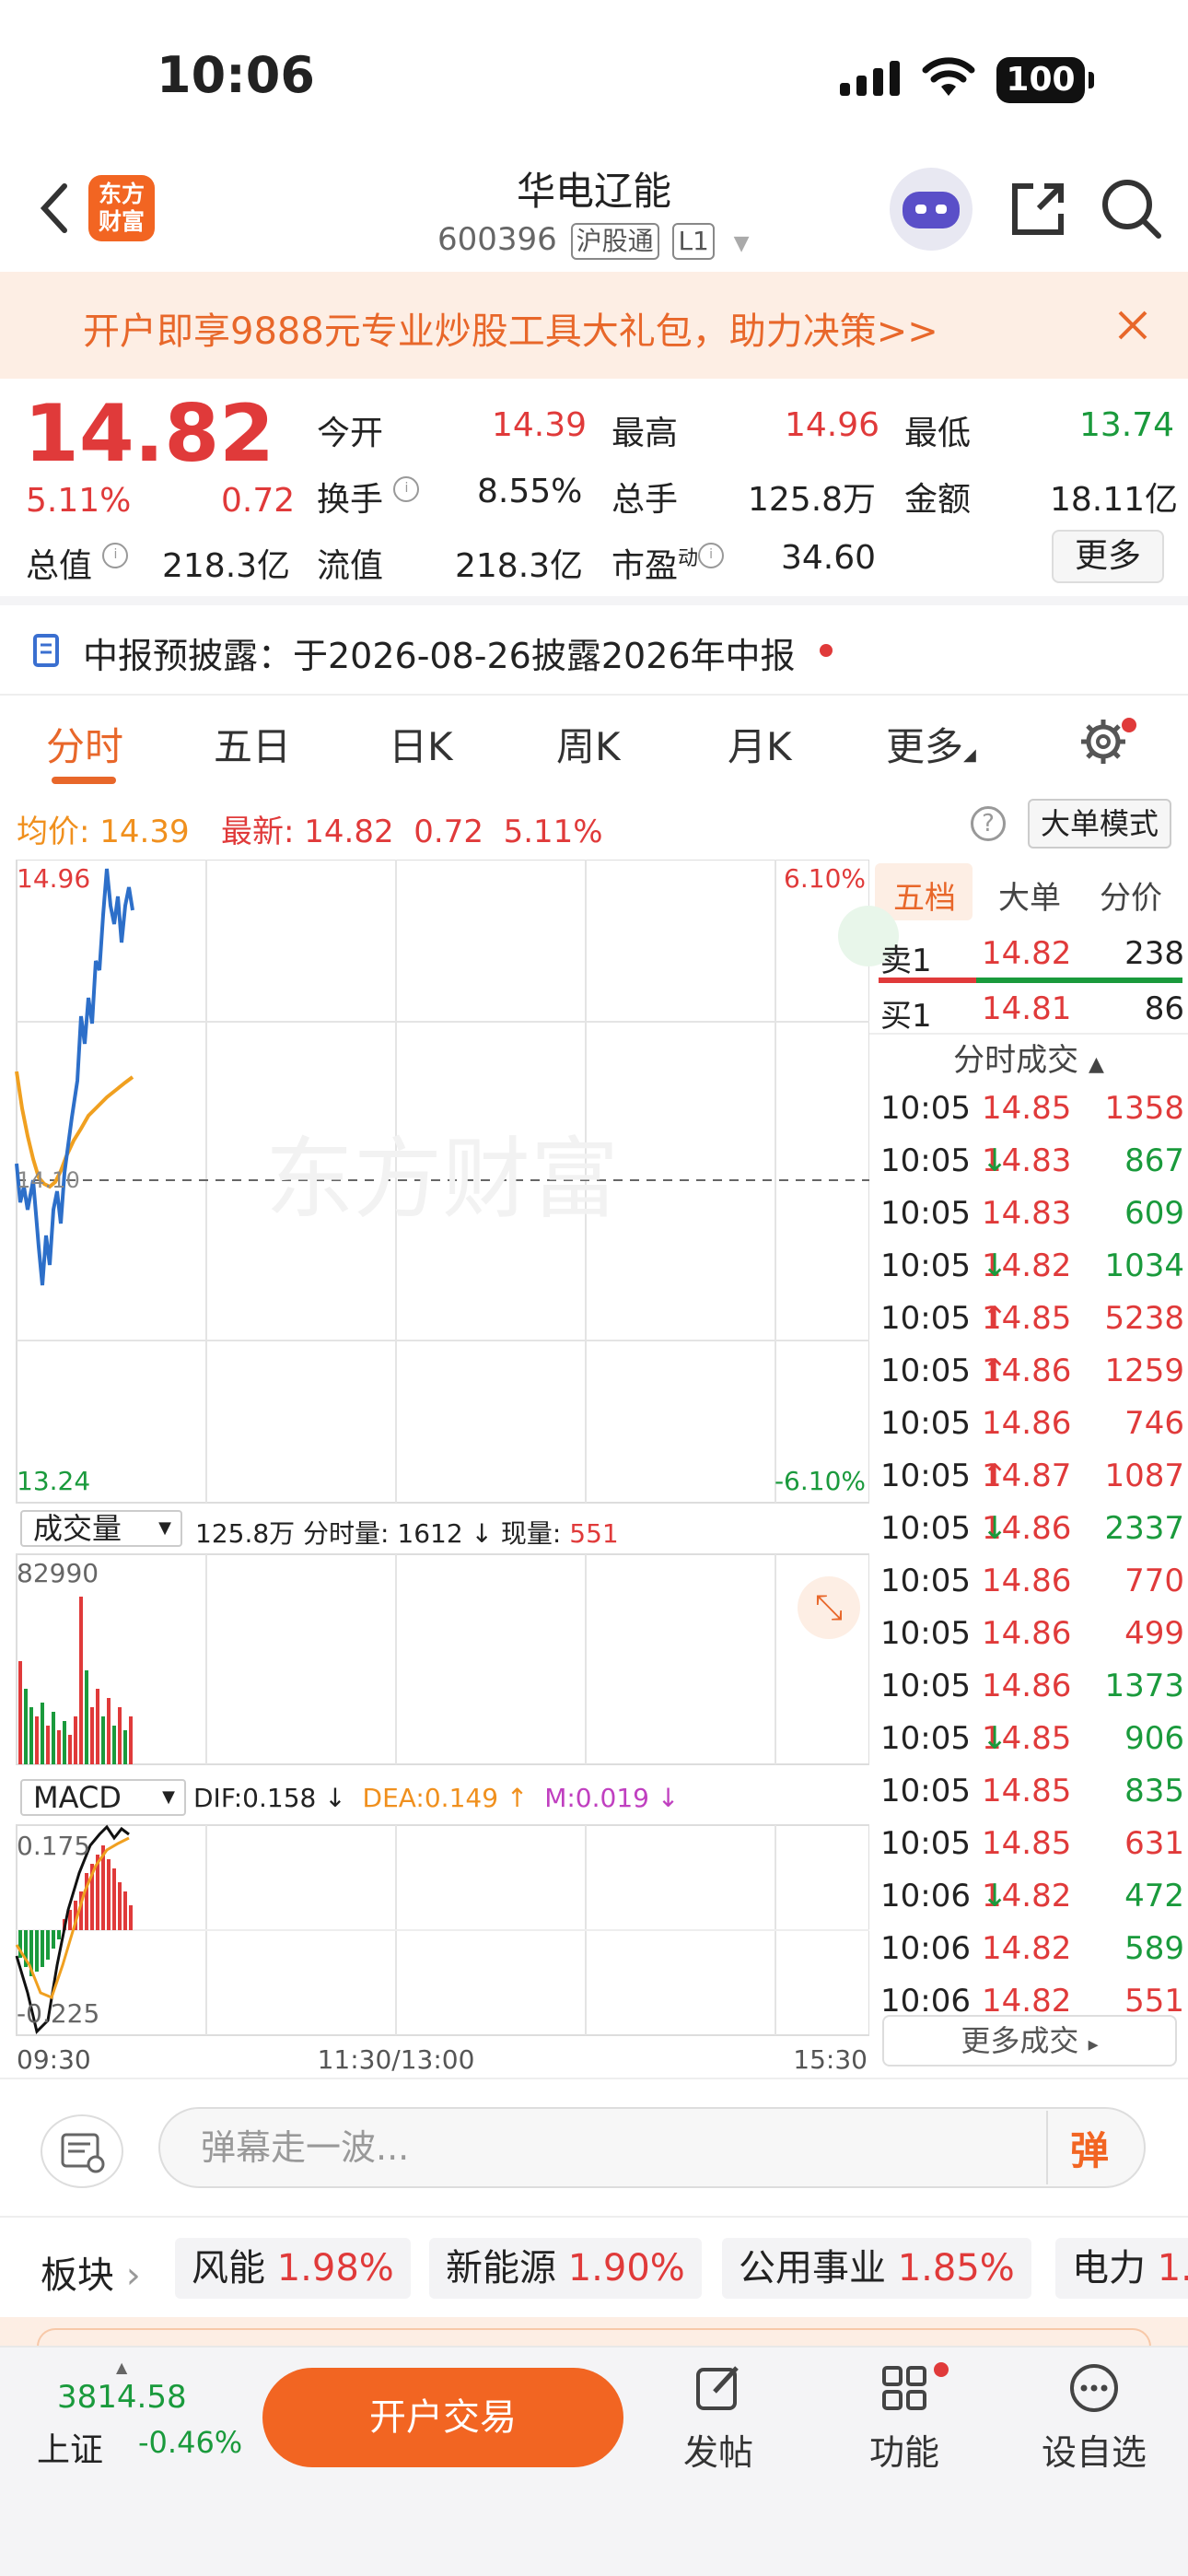 The width and height of the screenshot is (1188, 2576). Describe the element at coordinates (1016, 1060) in the screenshot. I see `ticks-header-label: 分时成交` at that location.